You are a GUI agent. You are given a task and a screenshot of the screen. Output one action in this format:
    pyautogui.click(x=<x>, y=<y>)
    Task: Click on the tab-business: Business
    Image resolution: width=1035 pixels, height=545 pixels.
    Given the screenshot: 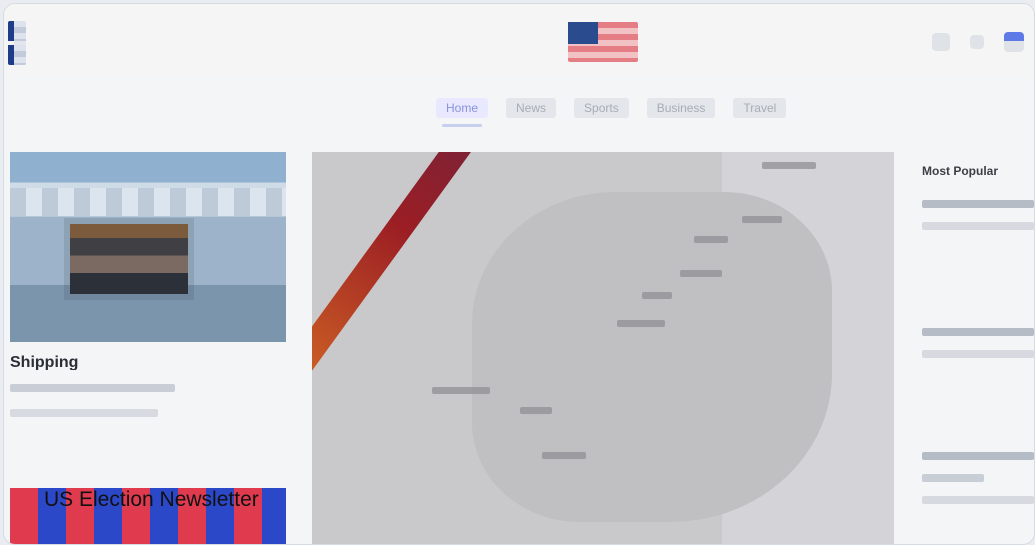 What is the action you would take?
    pyautogui.click(x=681, y=108)
    